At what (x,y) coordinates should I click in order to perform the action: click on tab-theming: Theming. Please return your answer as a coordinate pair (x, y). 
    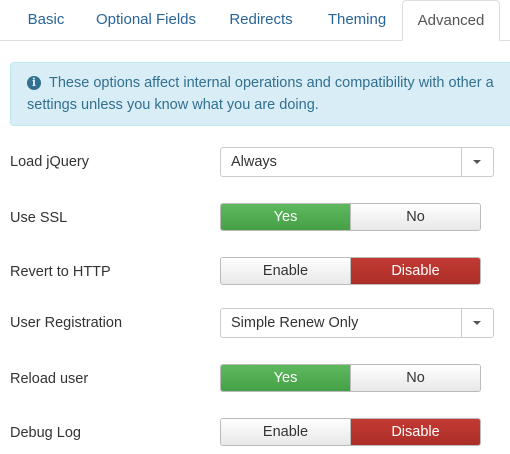
    Looking at the image, I should click on (357, 20).